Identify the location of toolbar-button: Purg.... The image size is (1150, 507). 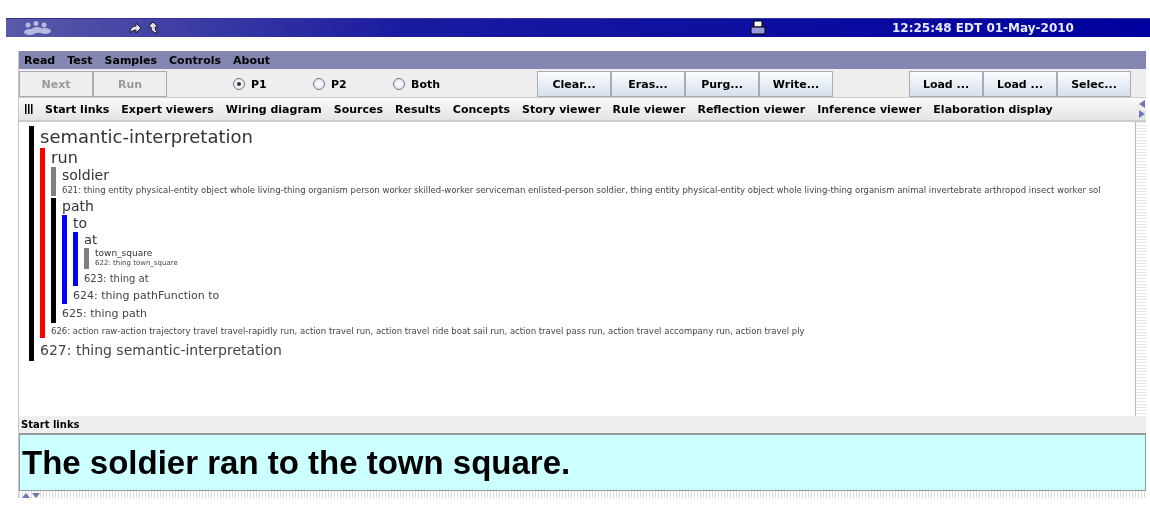
(722, 84).